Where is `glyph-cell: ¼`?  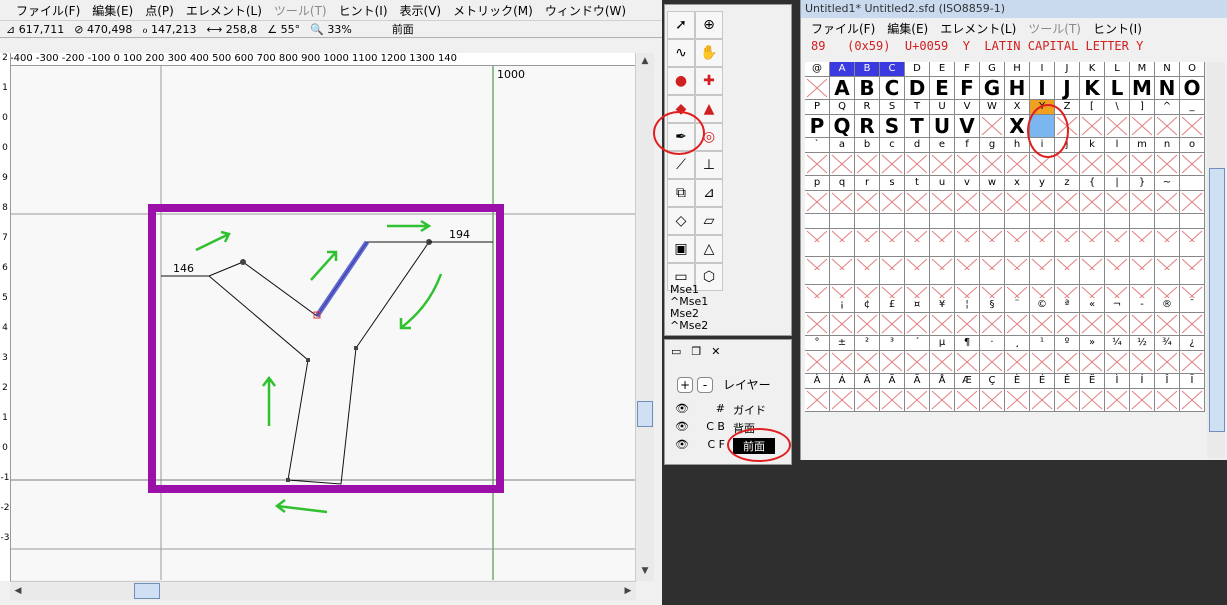
glyph-cell: ¼ is located at coordinates (1117, 355).